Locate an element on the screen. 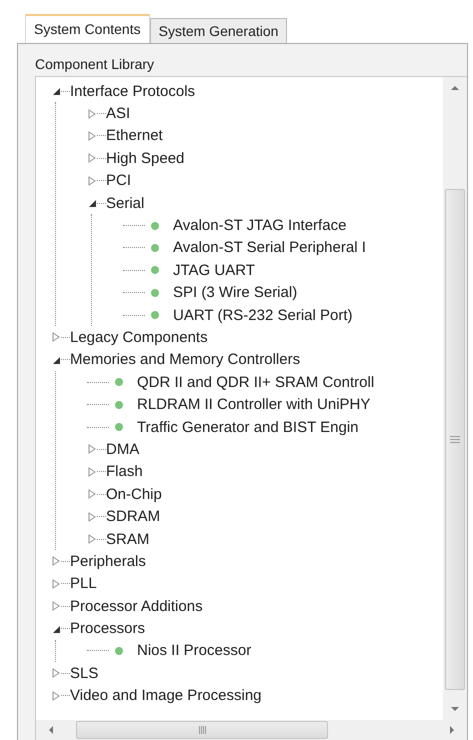 This screenshot has height=740, width=473. tree-item: SPI (3 Wire Serial) is located at coordinates (235, 293).